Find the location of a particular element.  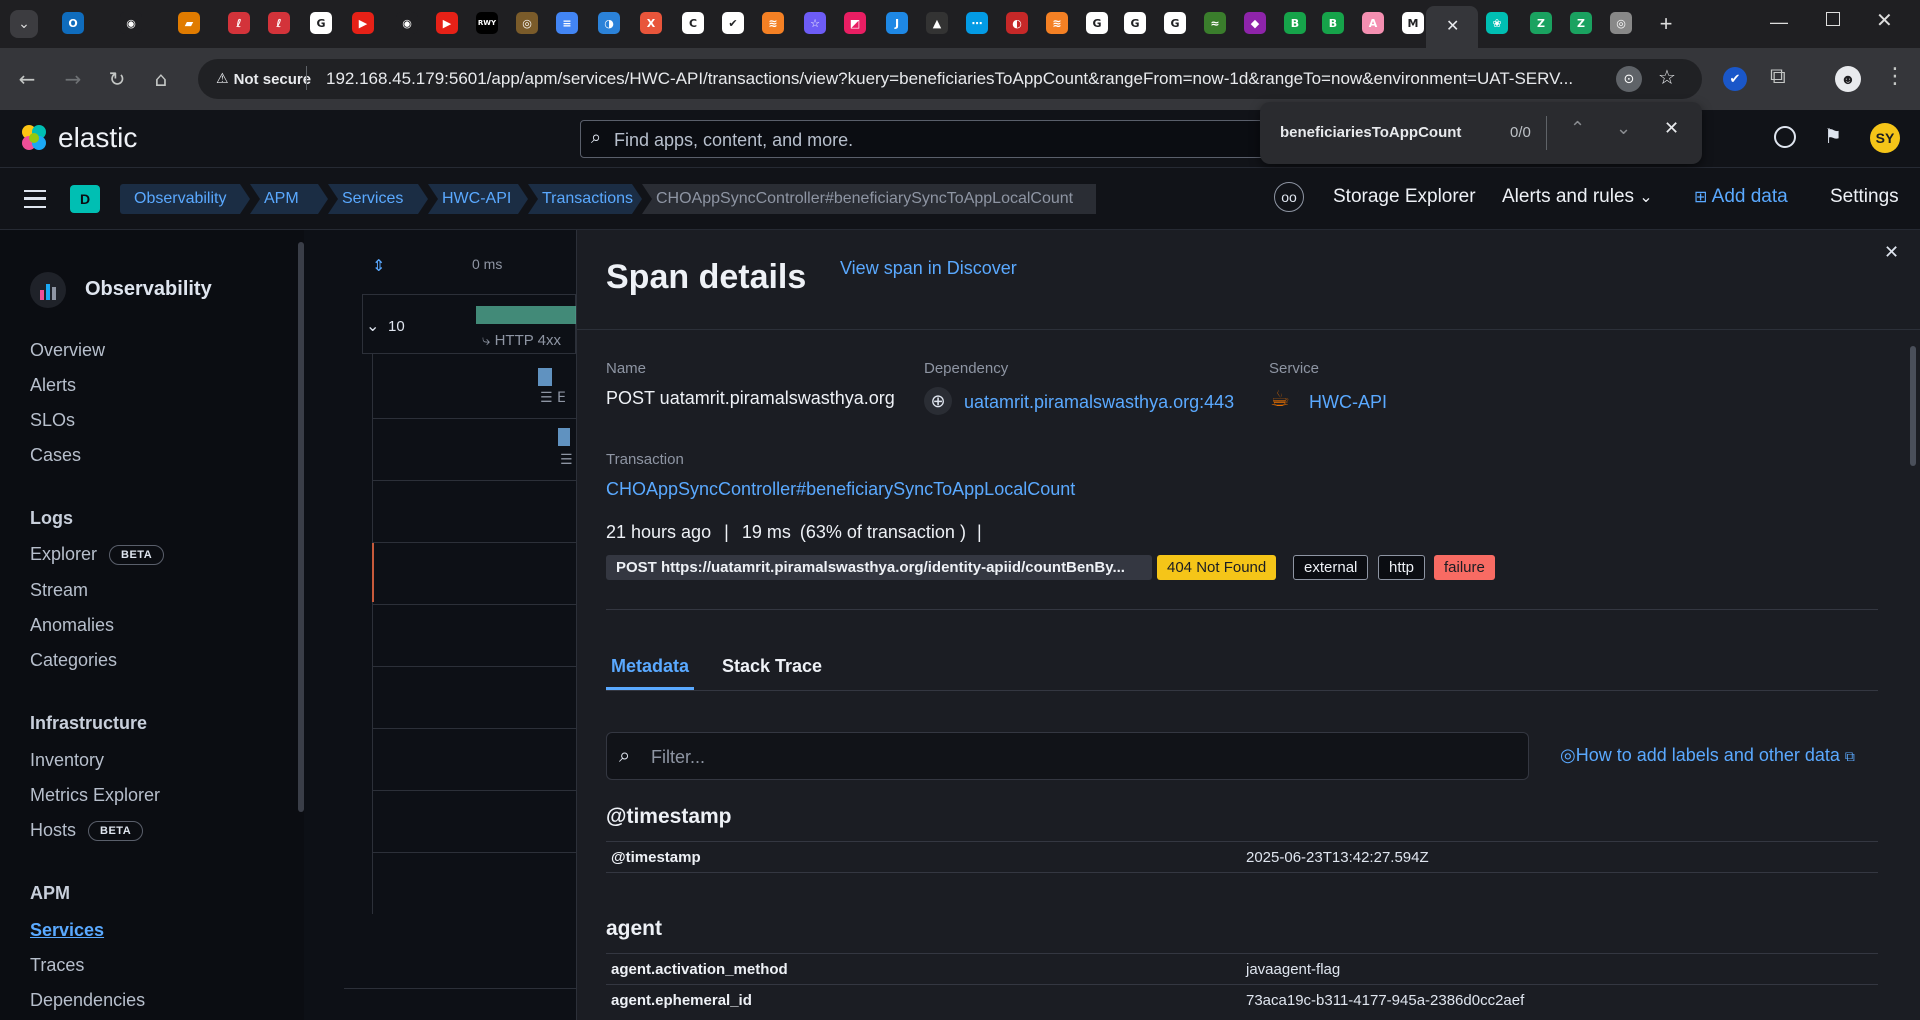

sidebar-item-cases: Cases is located at coordinates (55, 455).